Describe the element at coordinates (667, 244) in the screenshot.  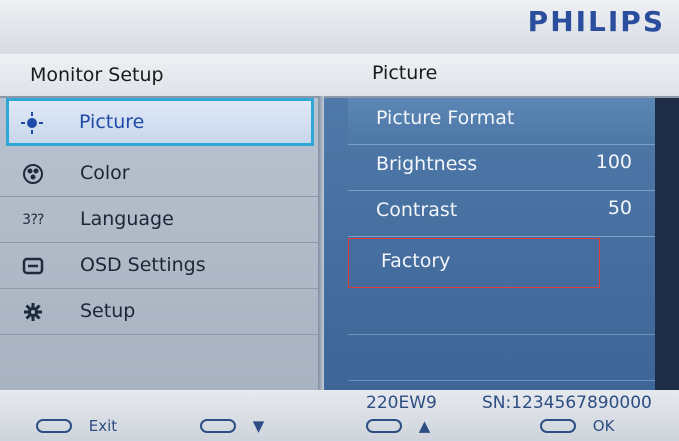
I see `screen-edge` at that location.